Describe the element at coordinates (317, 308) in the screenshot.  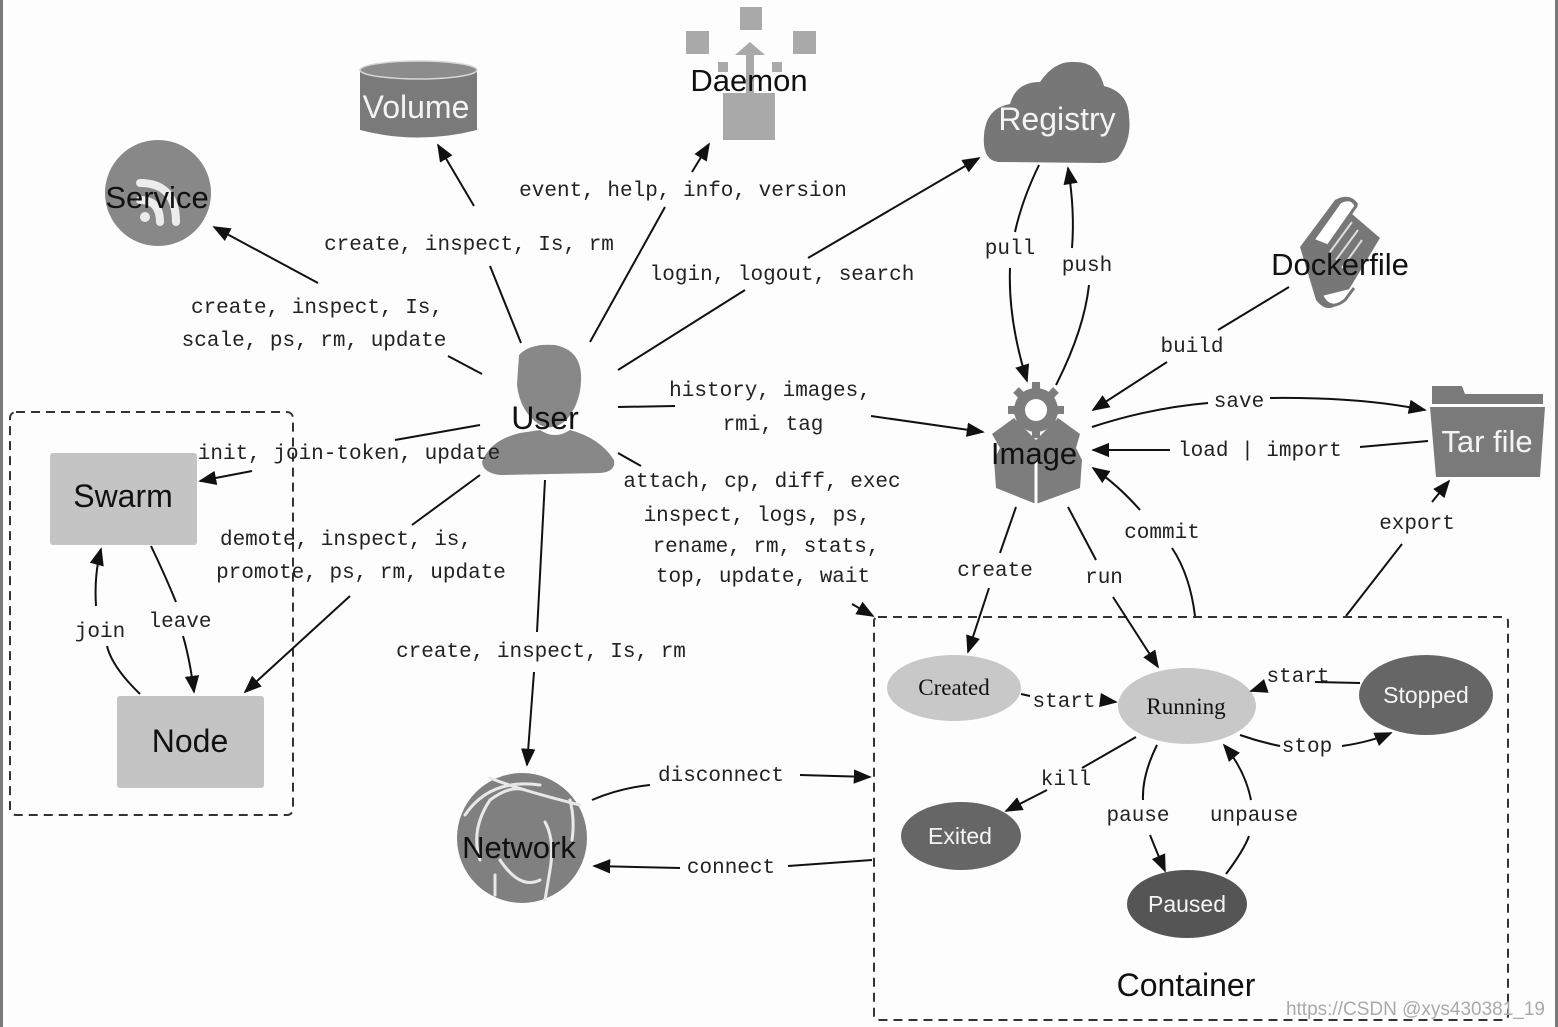
I see `edge-label-service-1: create, inspect, Is,` at that location.